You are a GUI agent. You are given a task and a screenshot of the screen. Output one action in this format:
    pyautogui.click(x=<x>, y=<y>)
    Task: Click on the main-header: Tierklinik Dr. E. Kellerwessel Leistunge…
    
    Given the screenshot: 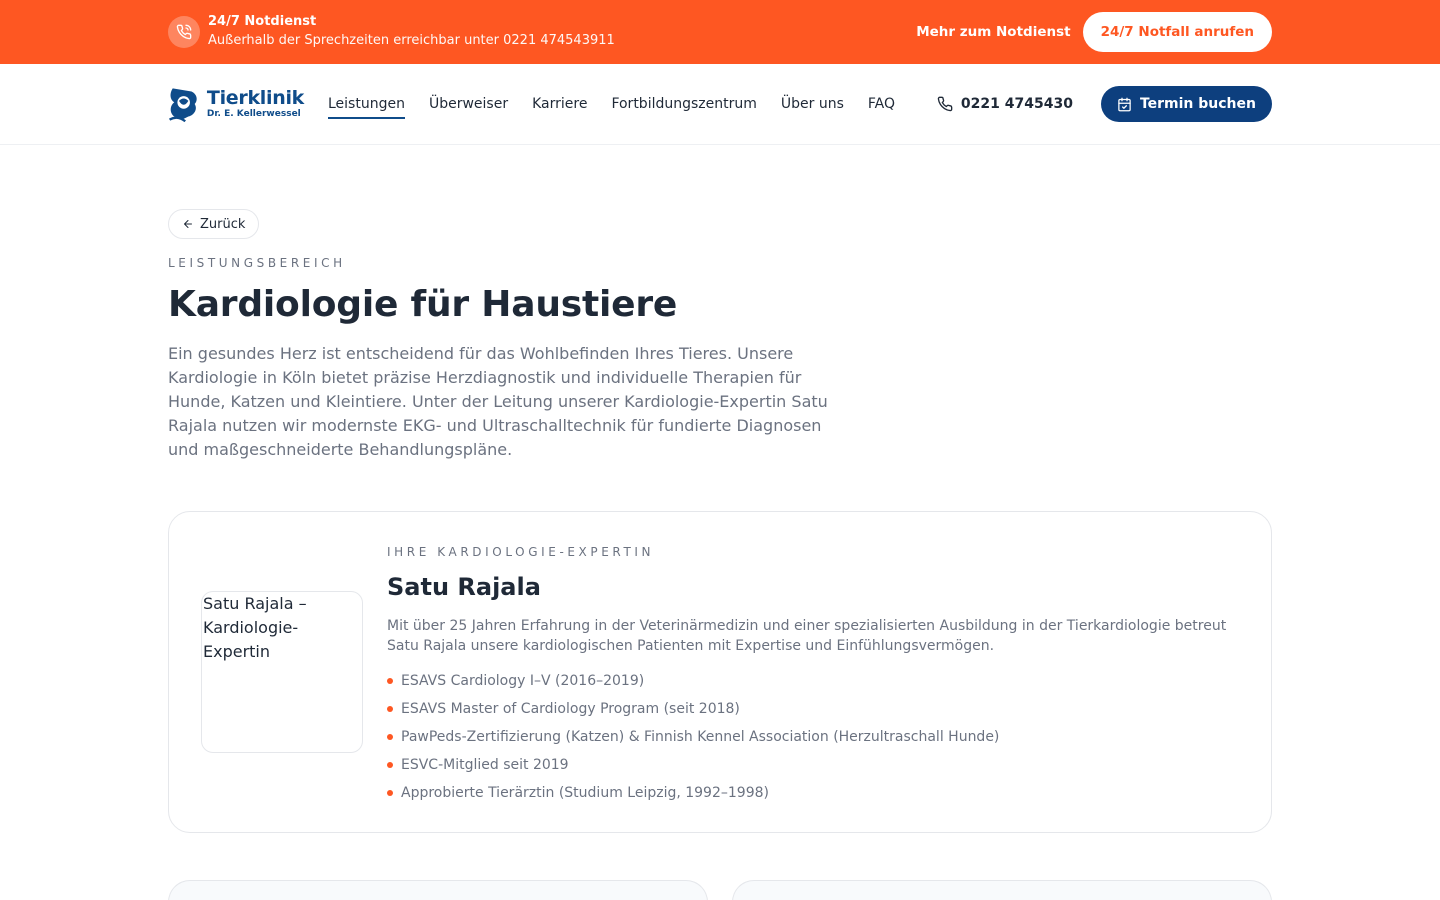 What is the action you would take?
    pyautogui.click(x=720, y=104)
    